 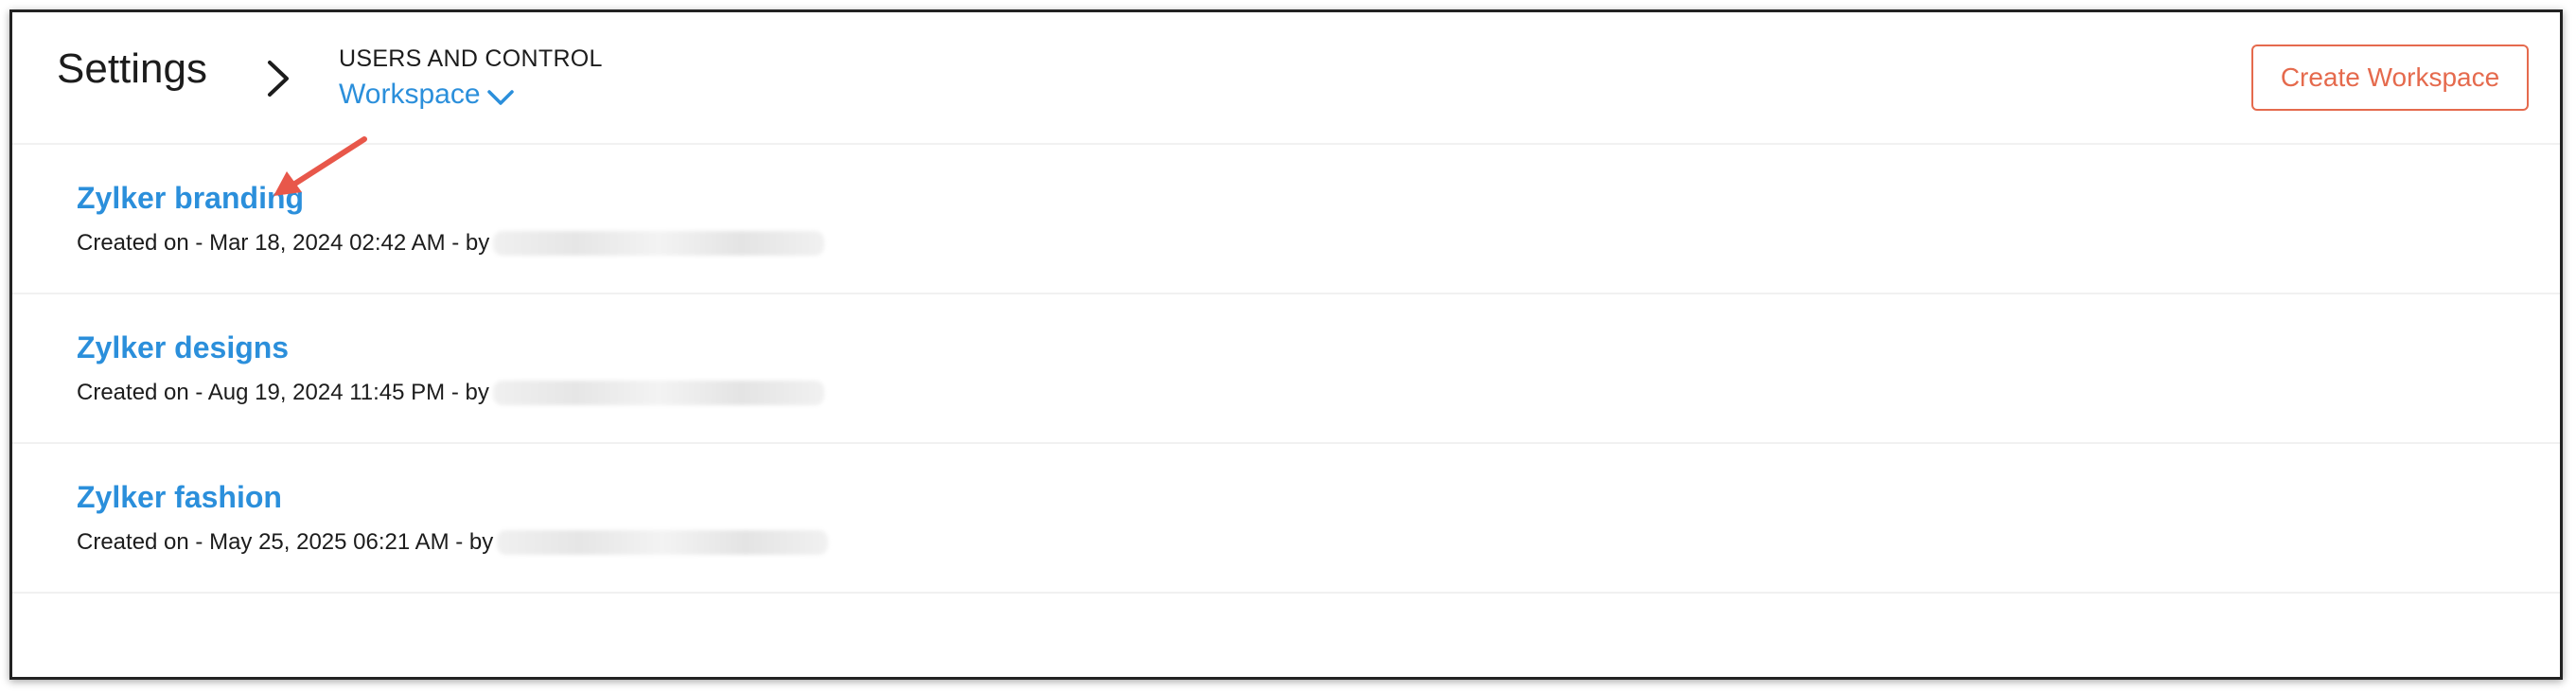 I want to click on page-title: Settings, so click(x=132, y=68).